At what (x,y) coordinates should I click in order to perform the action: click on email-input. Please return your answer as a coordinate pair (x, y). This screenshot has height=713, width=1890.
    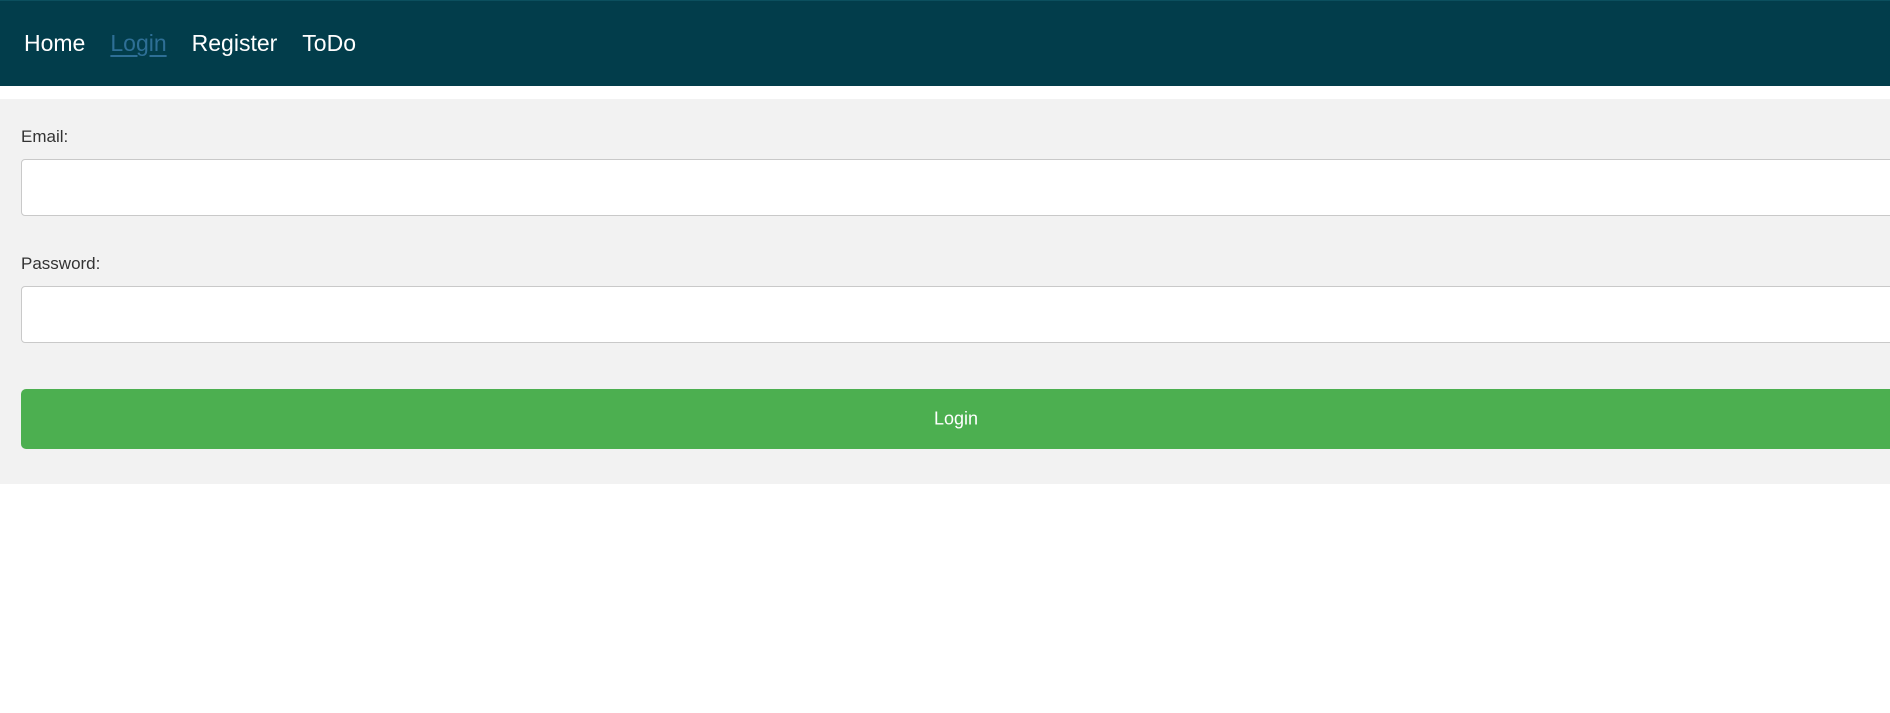
    Looking at the image, I should click on (955, 187).